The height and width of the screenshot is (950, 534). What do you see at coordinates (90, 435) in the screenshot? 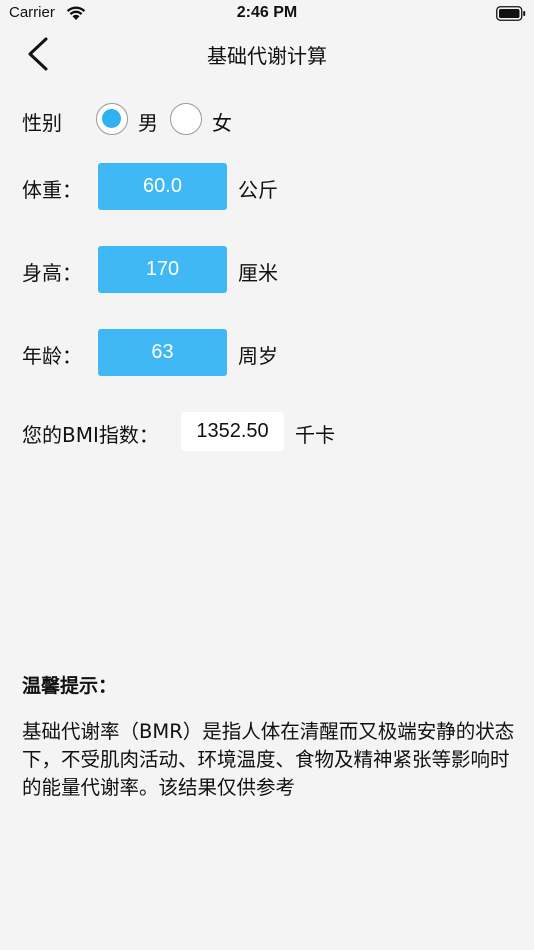
I see `result-label: 您的BMI指数：` at bounding box center [90, 435].